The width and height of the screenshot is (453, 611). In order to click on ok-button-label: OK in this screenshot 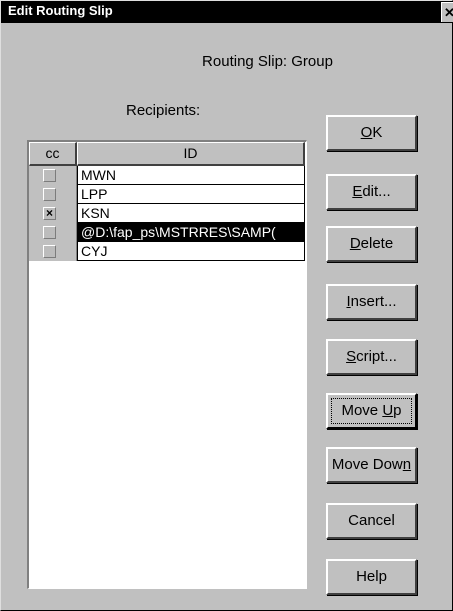, I will do `click(372, 133)`.